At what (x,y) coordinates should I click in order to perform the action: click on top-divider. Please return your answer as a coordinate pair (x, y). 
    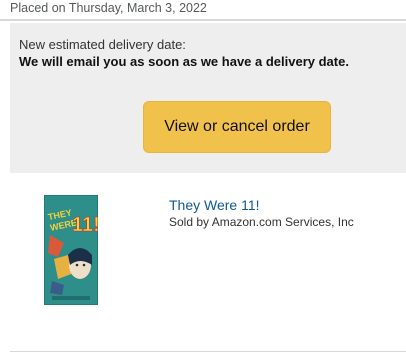
    Looking at the image, I should click on (203, 20).